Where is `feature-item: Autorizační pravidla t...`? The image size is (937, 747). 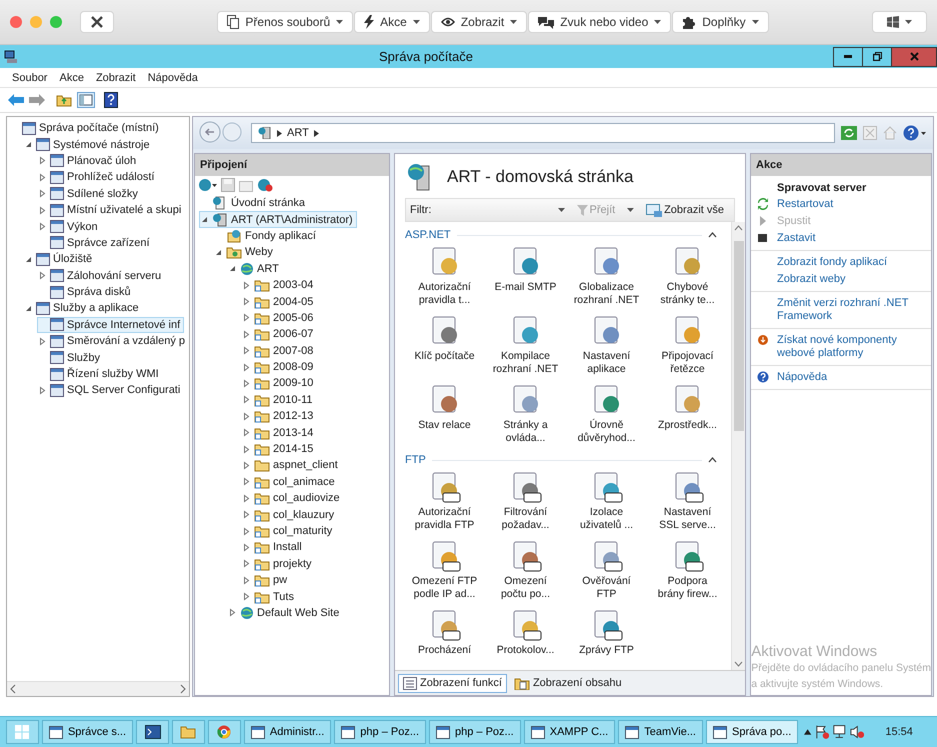 feature-item: Autorizační pravidla t... is located at coordinates (444, 276).